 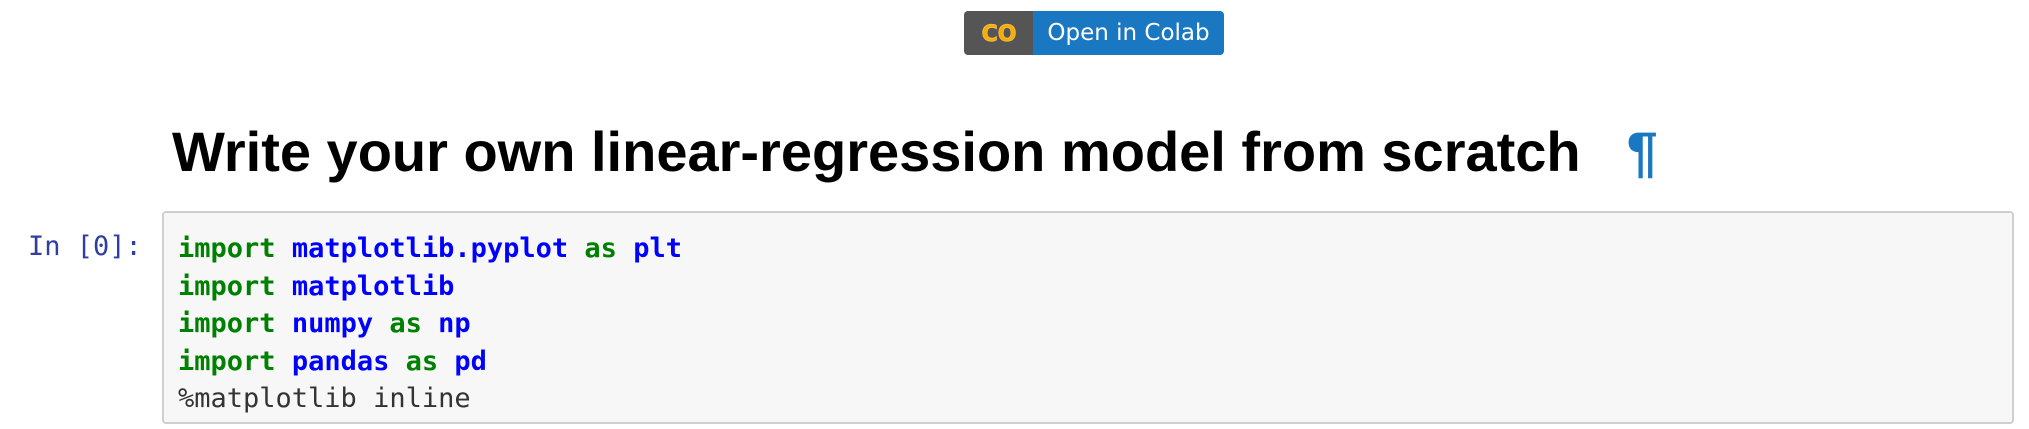 I want to click on module-alias: plt, so click(x=657, y=248).